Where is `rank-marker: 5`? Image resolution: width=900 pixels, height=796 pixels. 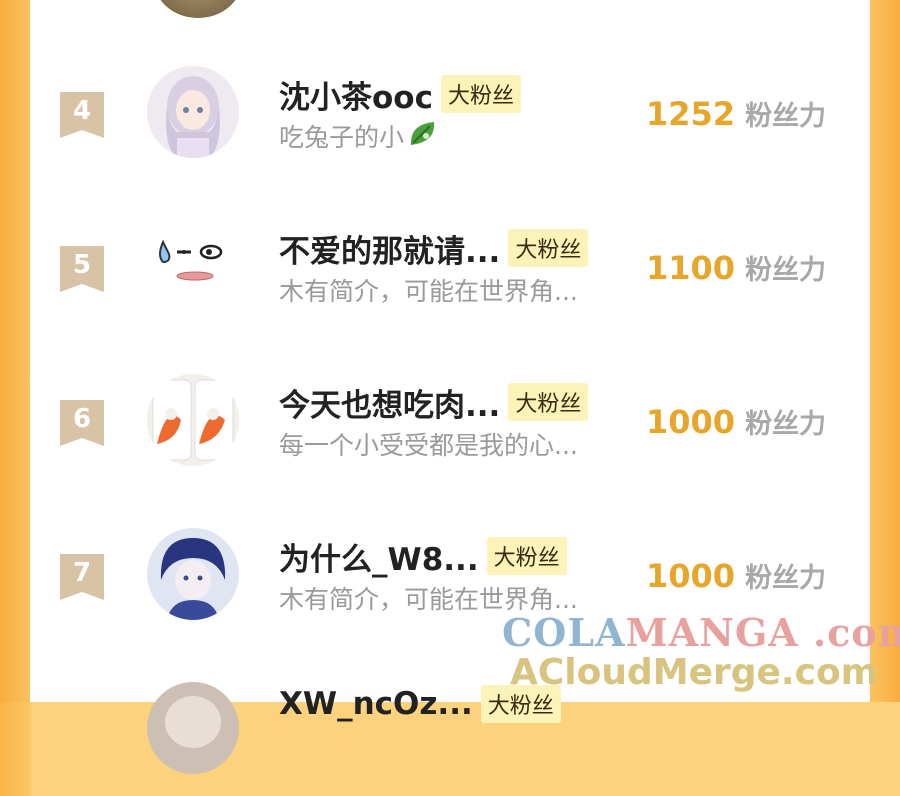
rank-marker: 5 is located at coordinates (82, 269).